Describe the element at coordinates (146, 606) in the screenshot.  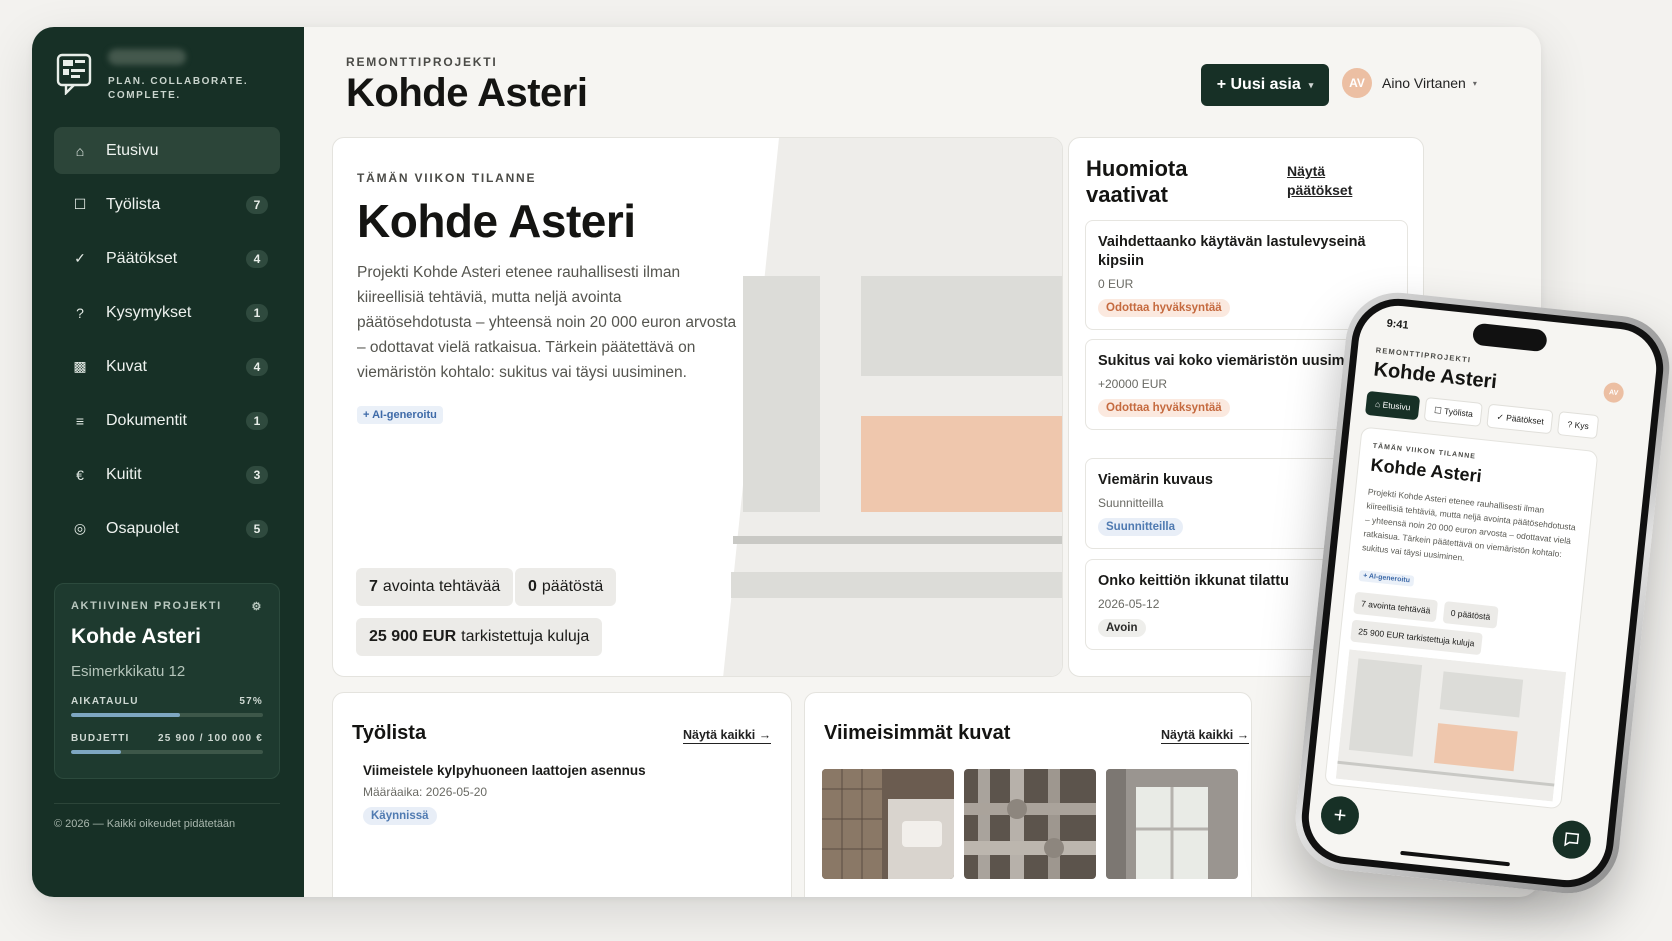
I see `active-project-heading: AKTIIVINEN PROJEKTI` at that location.